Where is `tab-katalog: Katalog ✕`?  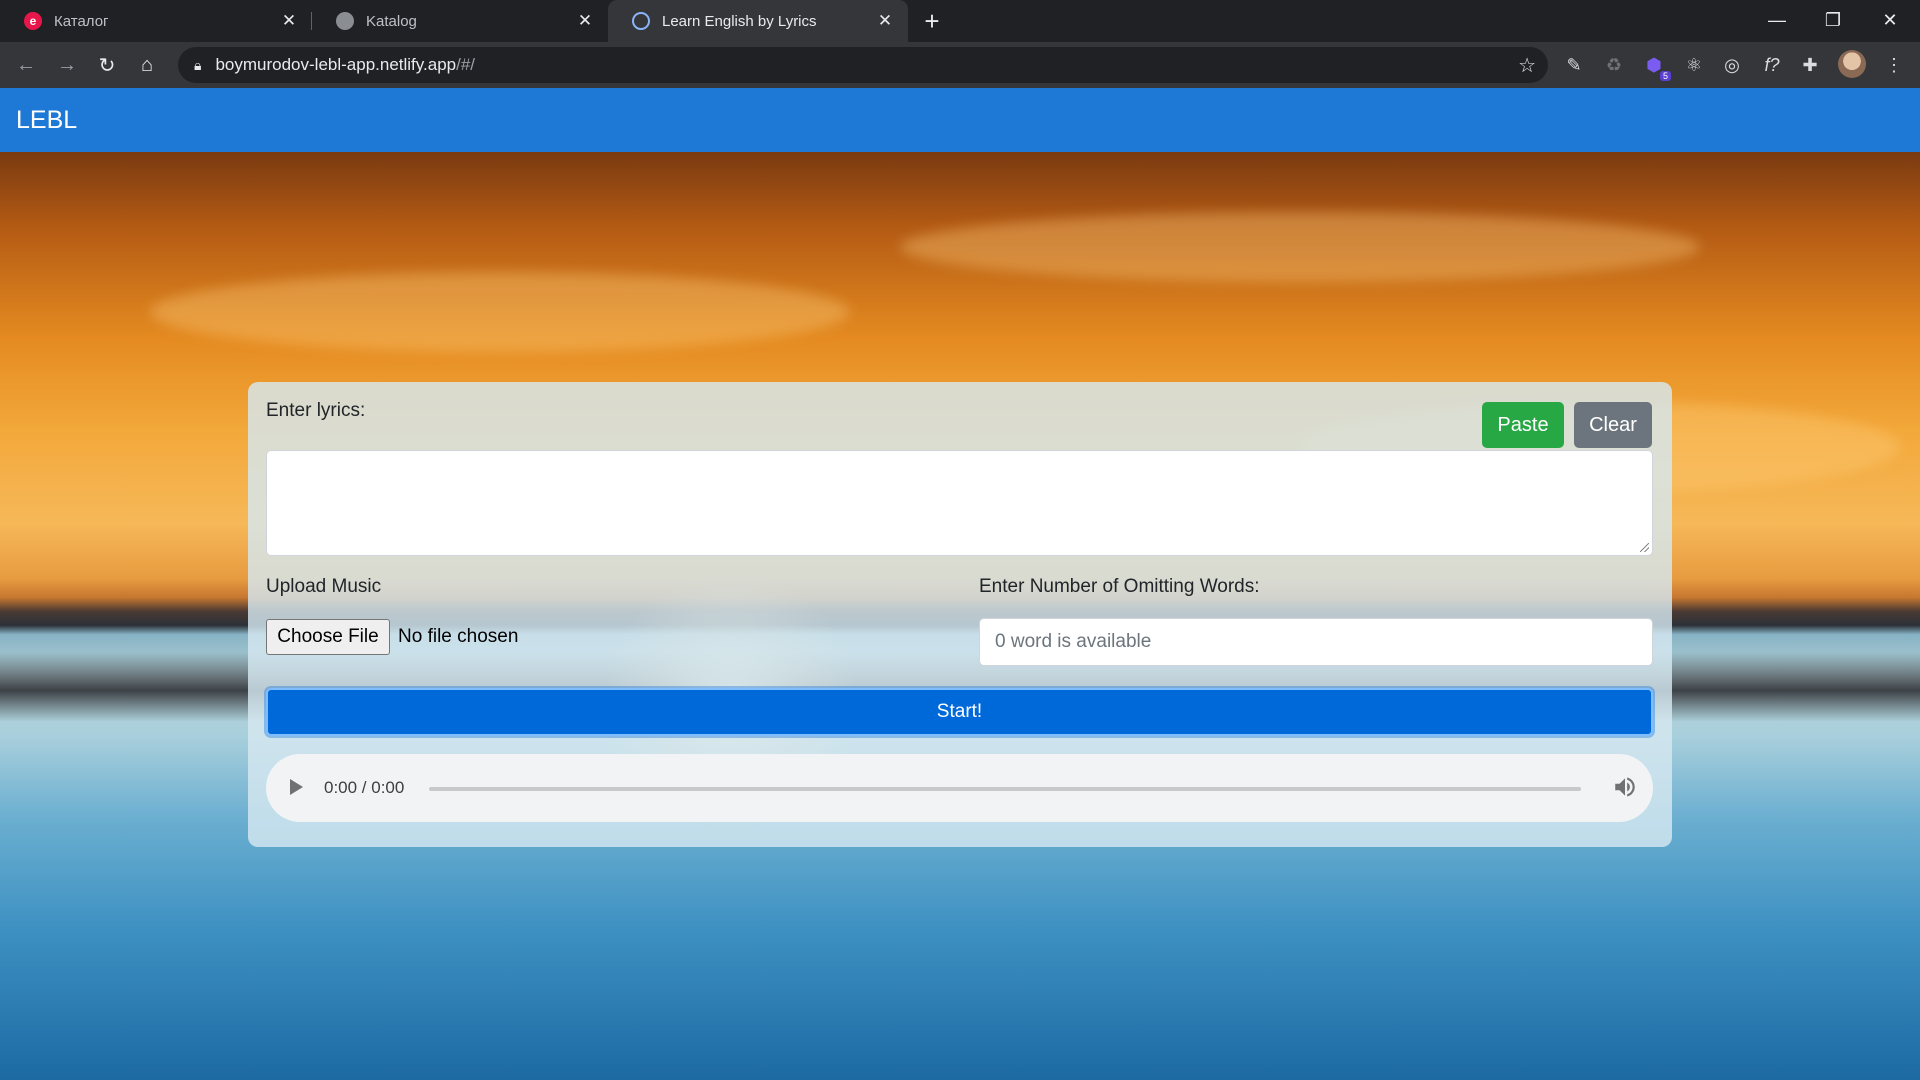 tab-katalog: Katalog ✕ is located at coordinates (460, 21).